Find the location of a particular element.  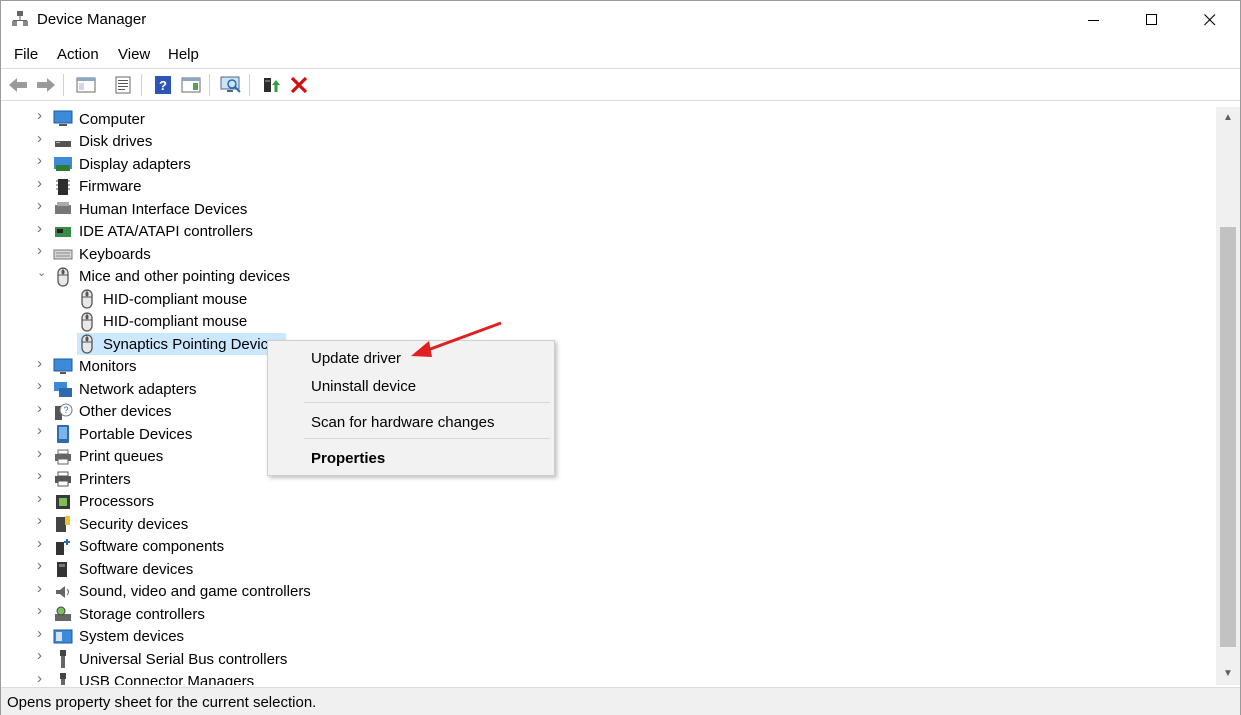

tree-node-processor: Processors is located at coordinates (103, 502).